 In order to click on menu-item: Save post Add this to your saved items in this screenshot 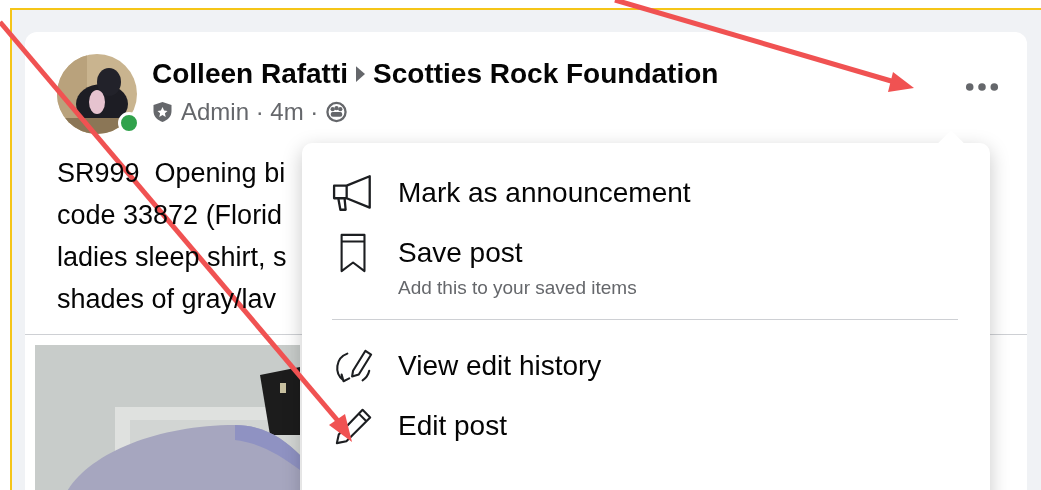, I will do `click(645, 268)`.